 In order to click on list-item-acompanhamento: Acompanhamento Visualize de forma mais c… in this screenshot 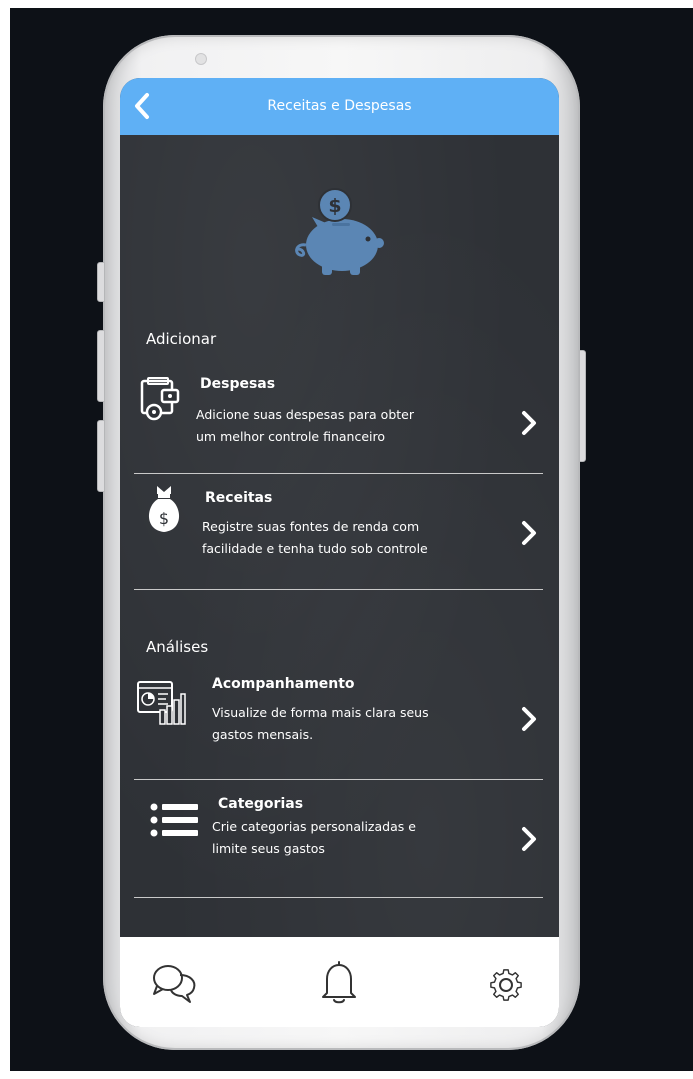, I will do `click(338, 728)`.